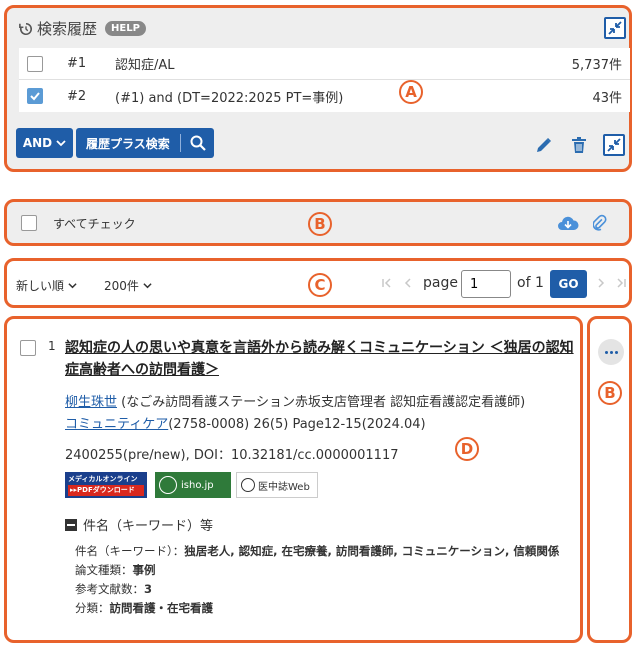 This screenshot has height=652, width=638. I want to click on article-index: 1, so click(52, 346).